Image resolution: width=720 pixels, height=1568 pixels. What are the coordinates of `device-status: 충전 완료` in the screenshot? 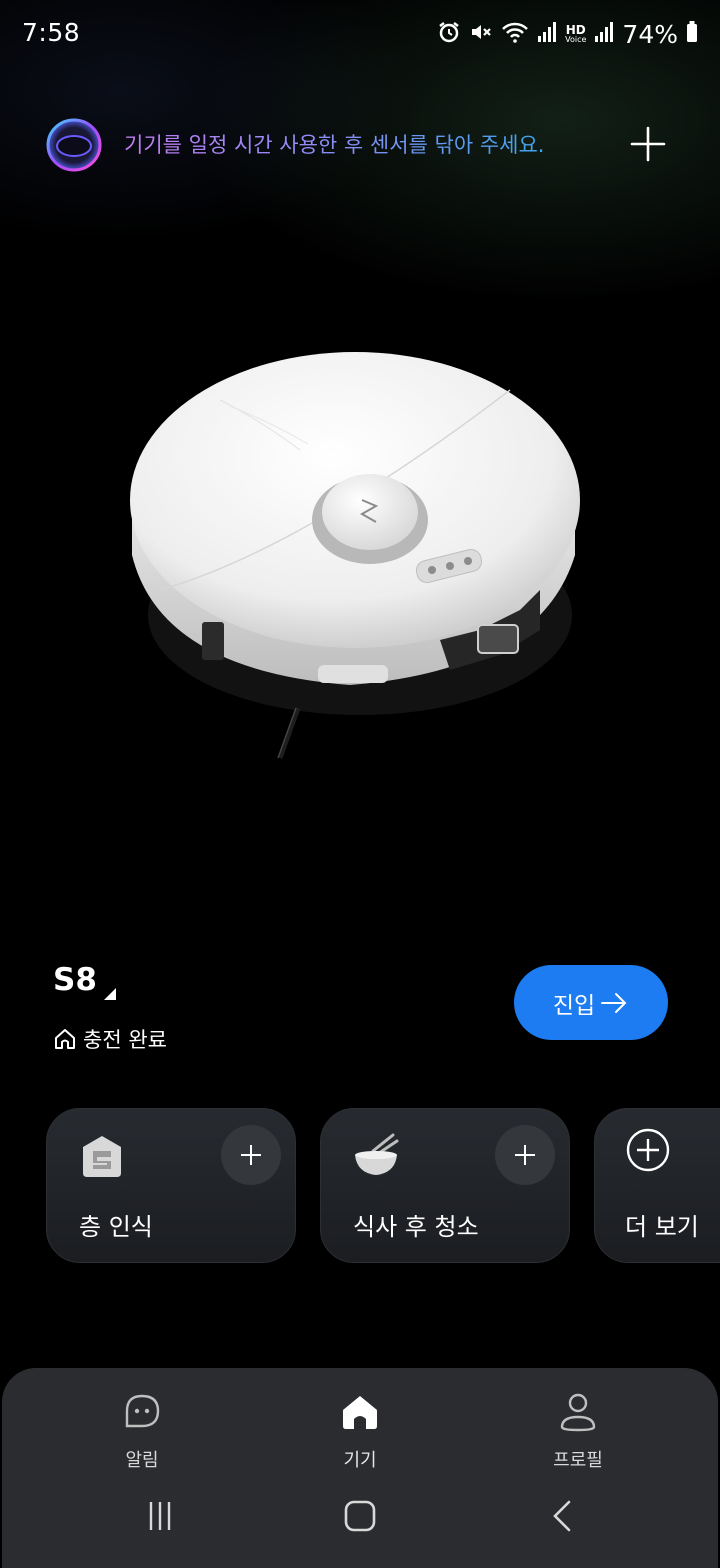 It's located at (110, 1039).